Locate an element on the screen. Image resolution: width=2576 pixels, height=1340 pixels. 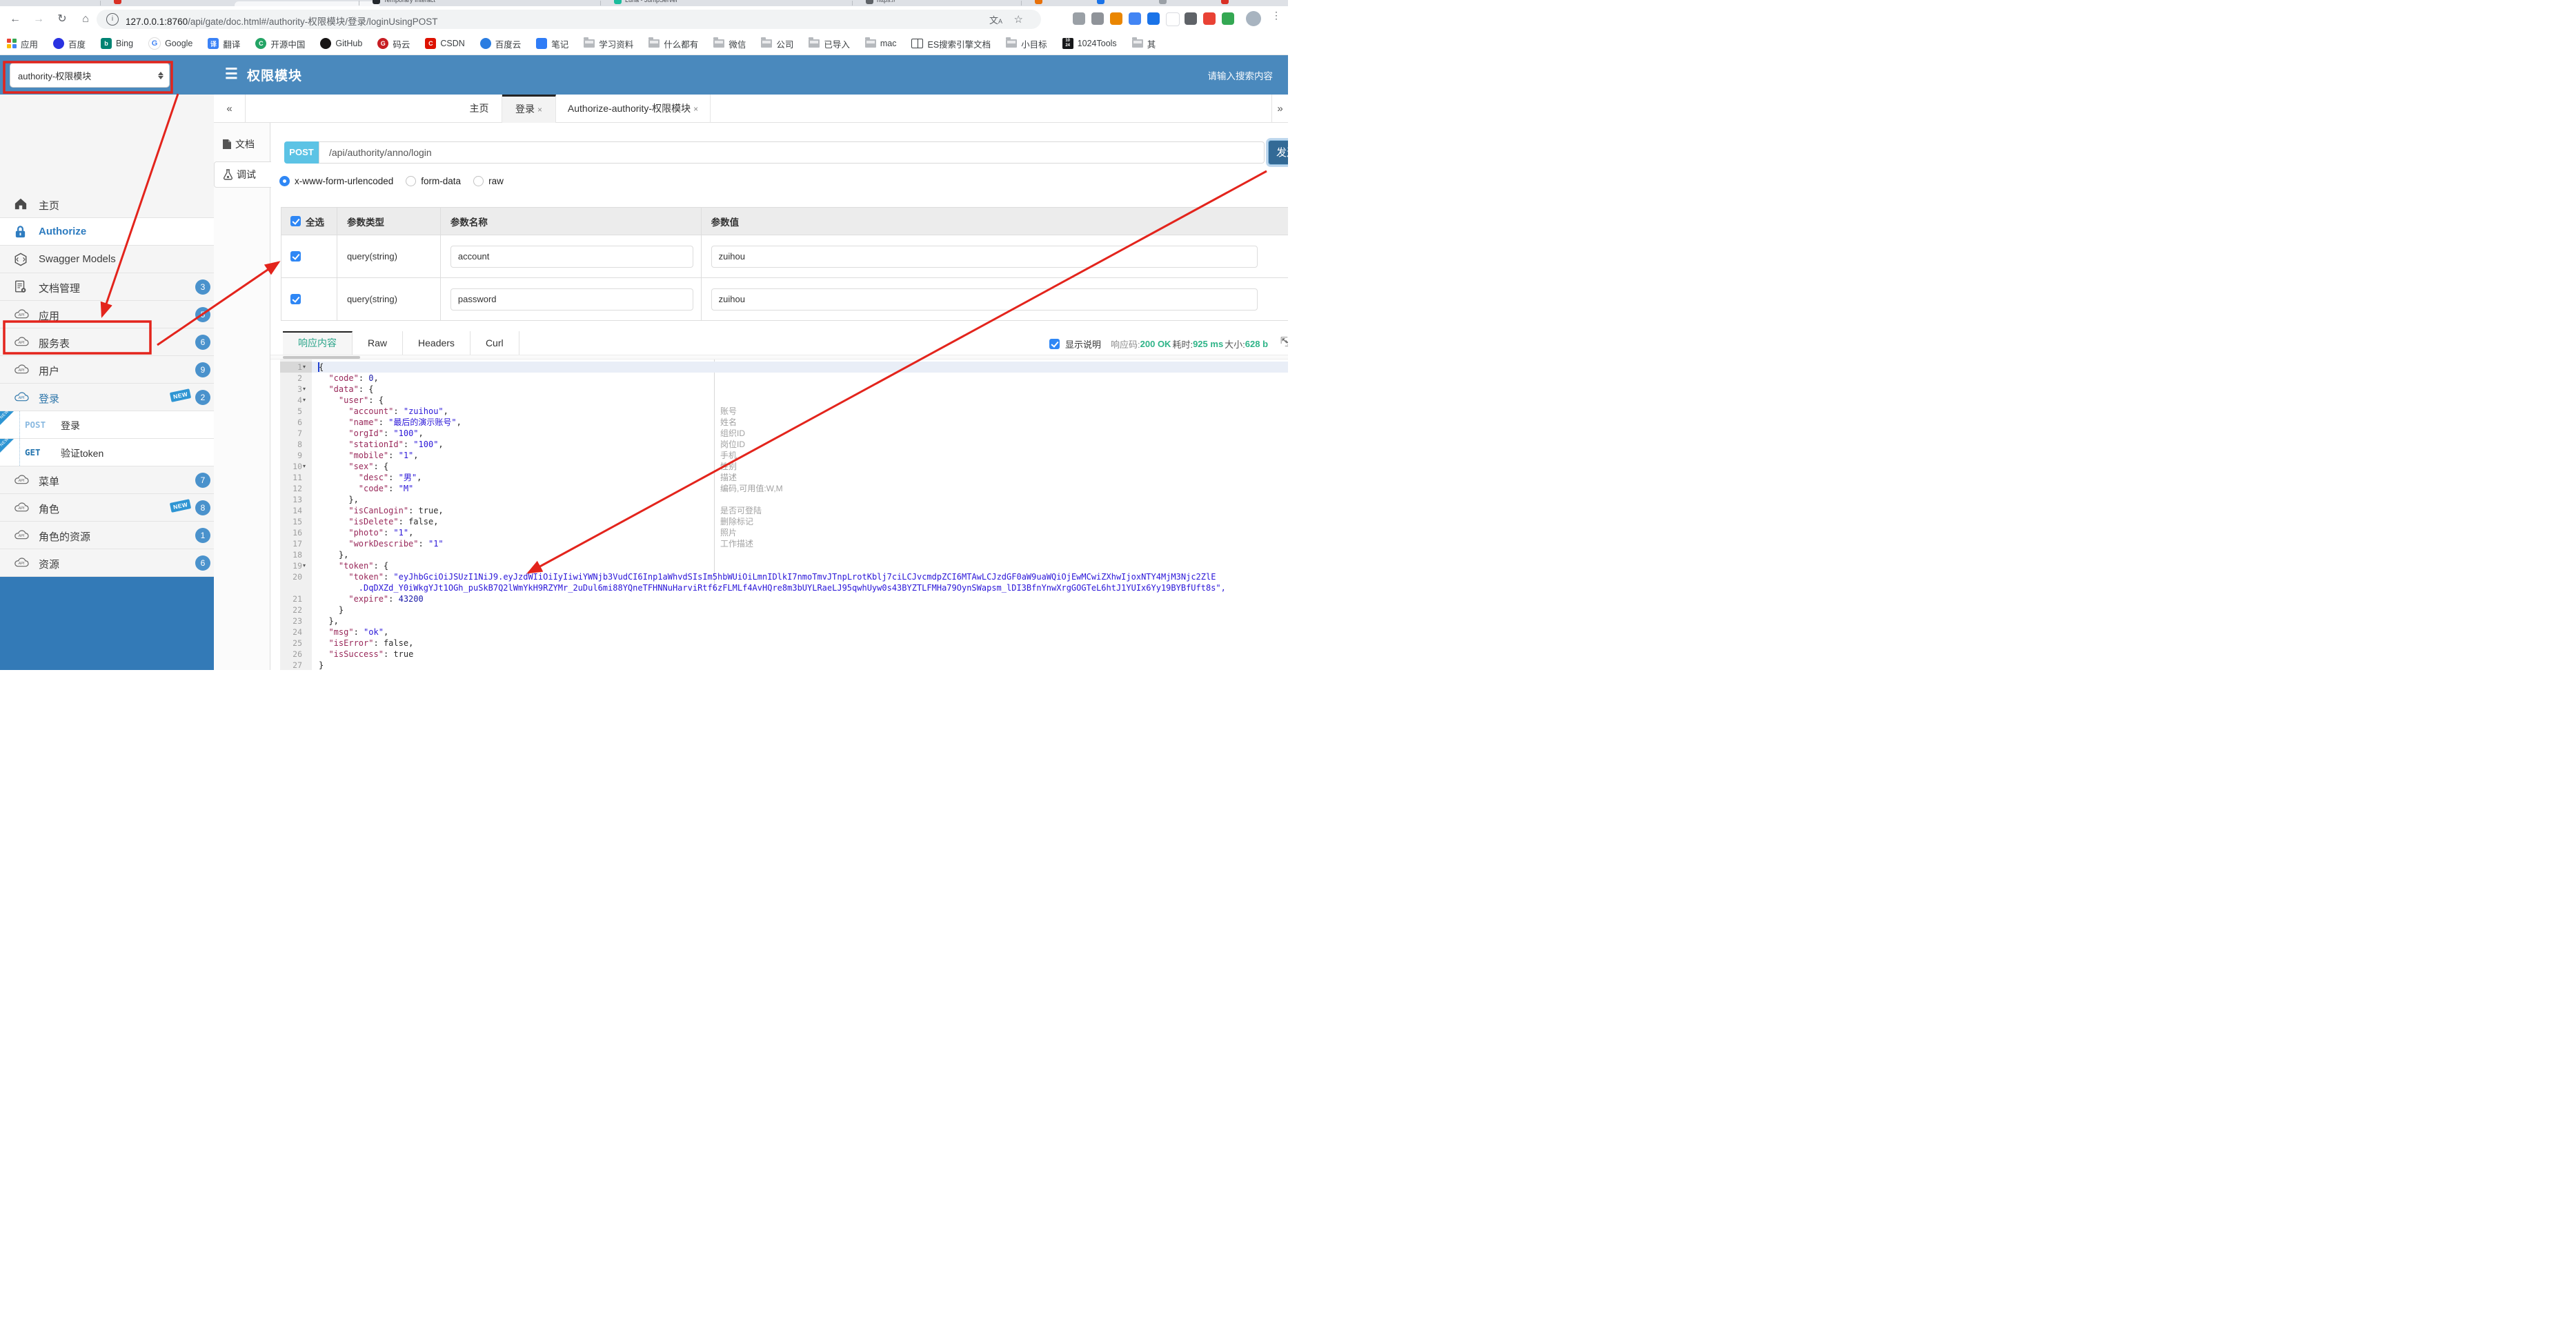
bookmark-item: 10 24 1024Tools is located at coordinates (1089, 43).